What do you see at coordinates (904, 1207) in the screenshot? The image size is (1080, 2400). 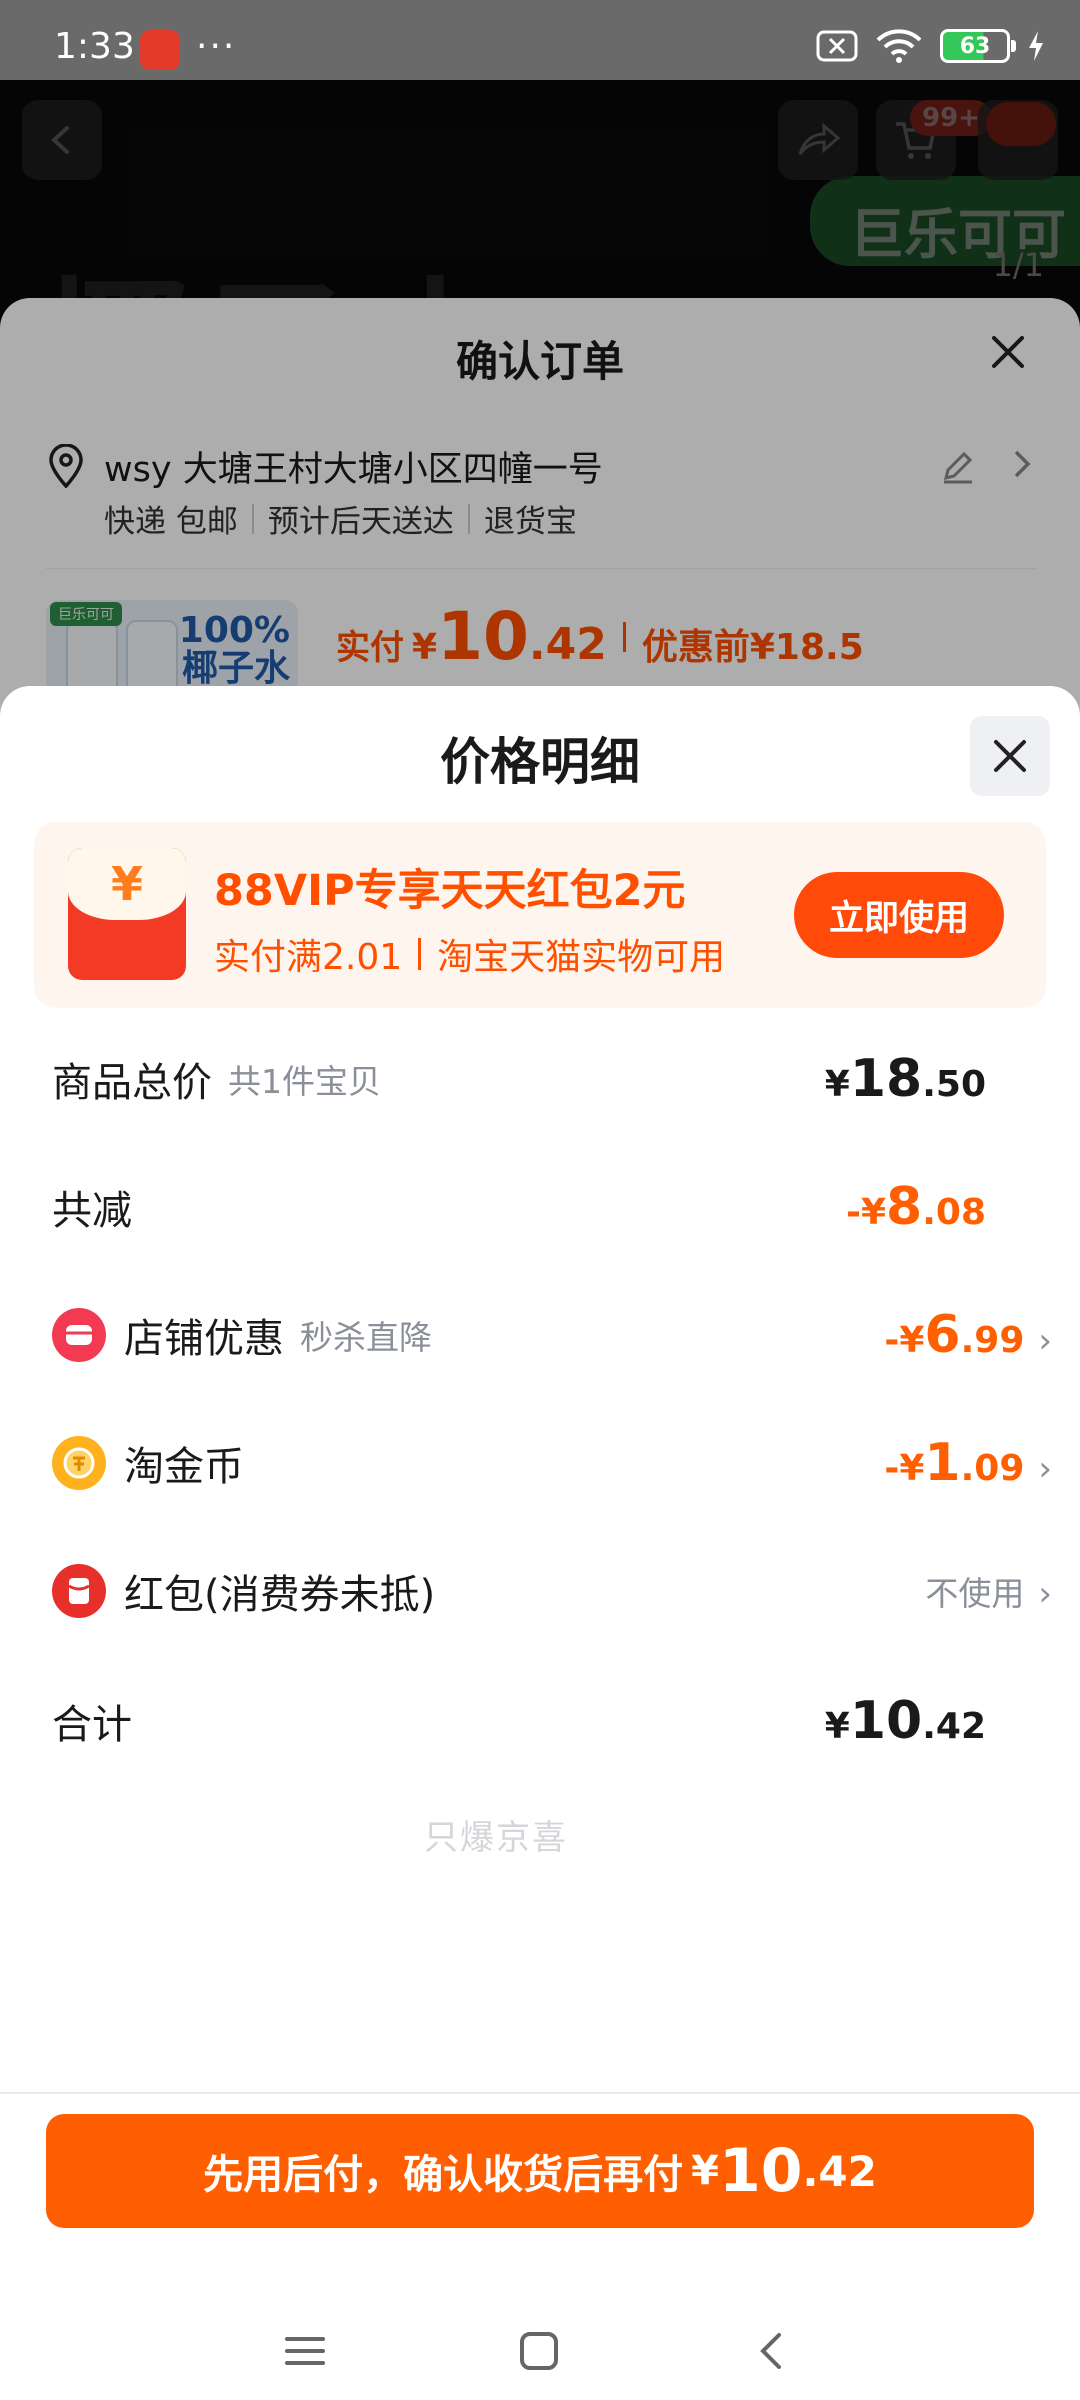 I see `amount-int: 8` at bounding box center [904, 1207].